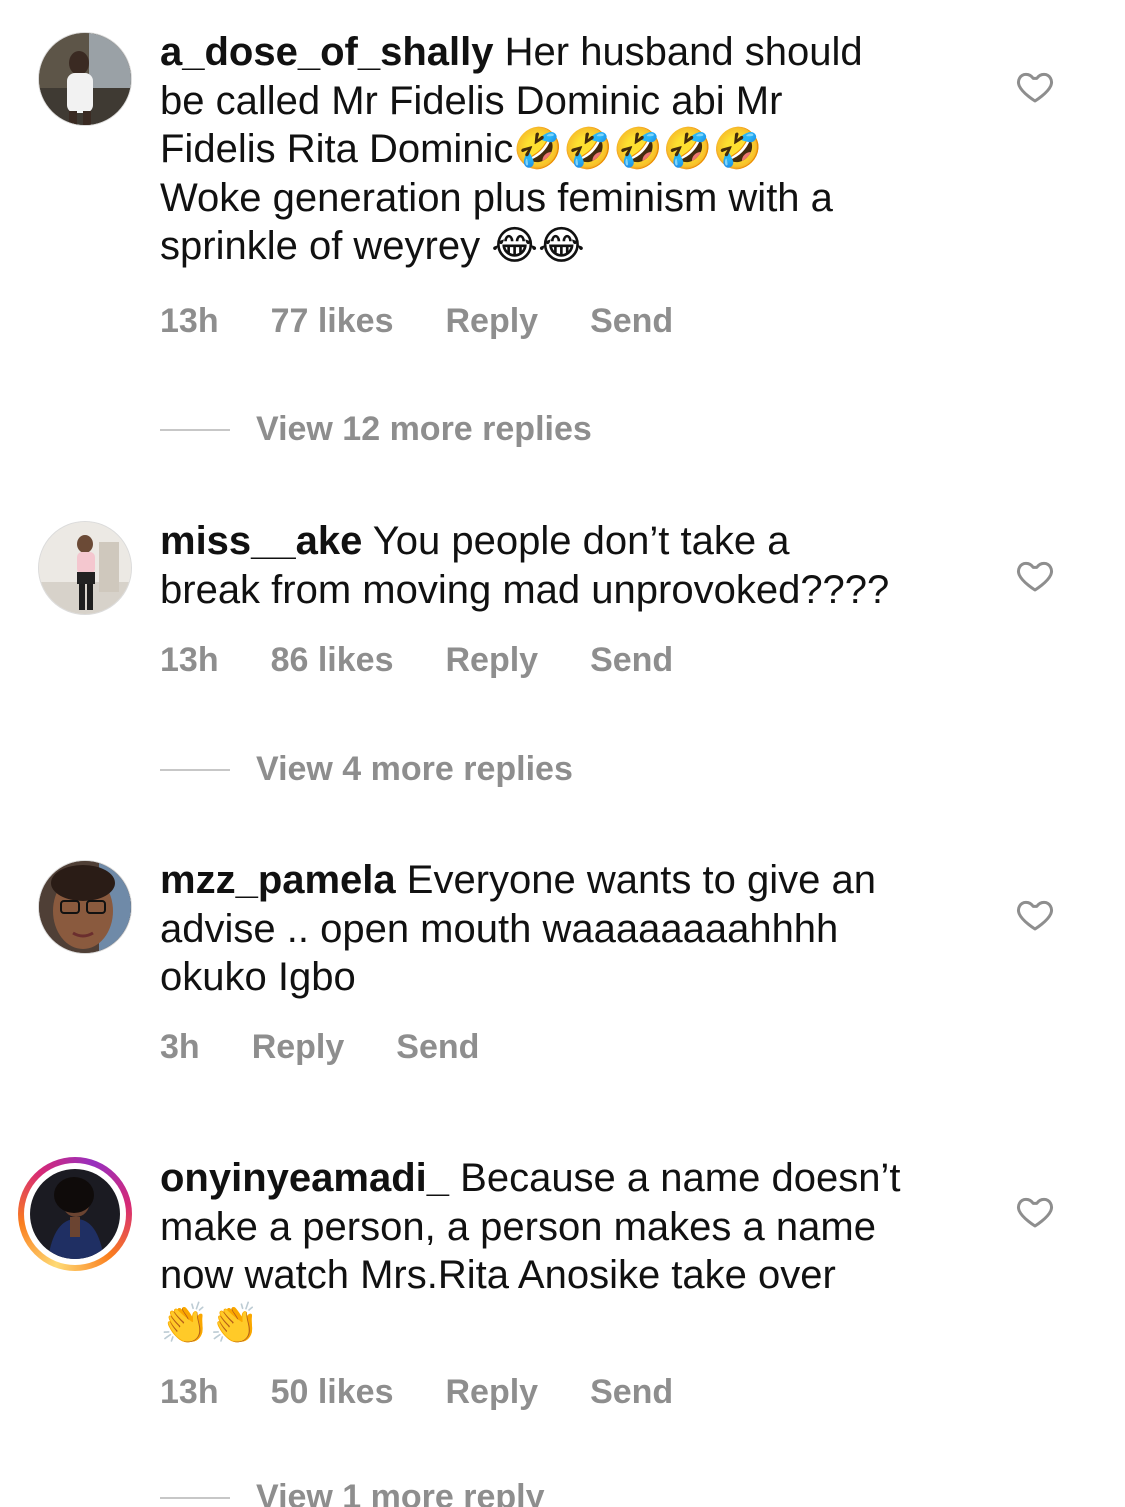  Describe the element at coordinates (461, 149) in the screenshot. I see `comment-line: Fidelis Rita Dominic🤣🤣🤣🤣🤣` at that location.